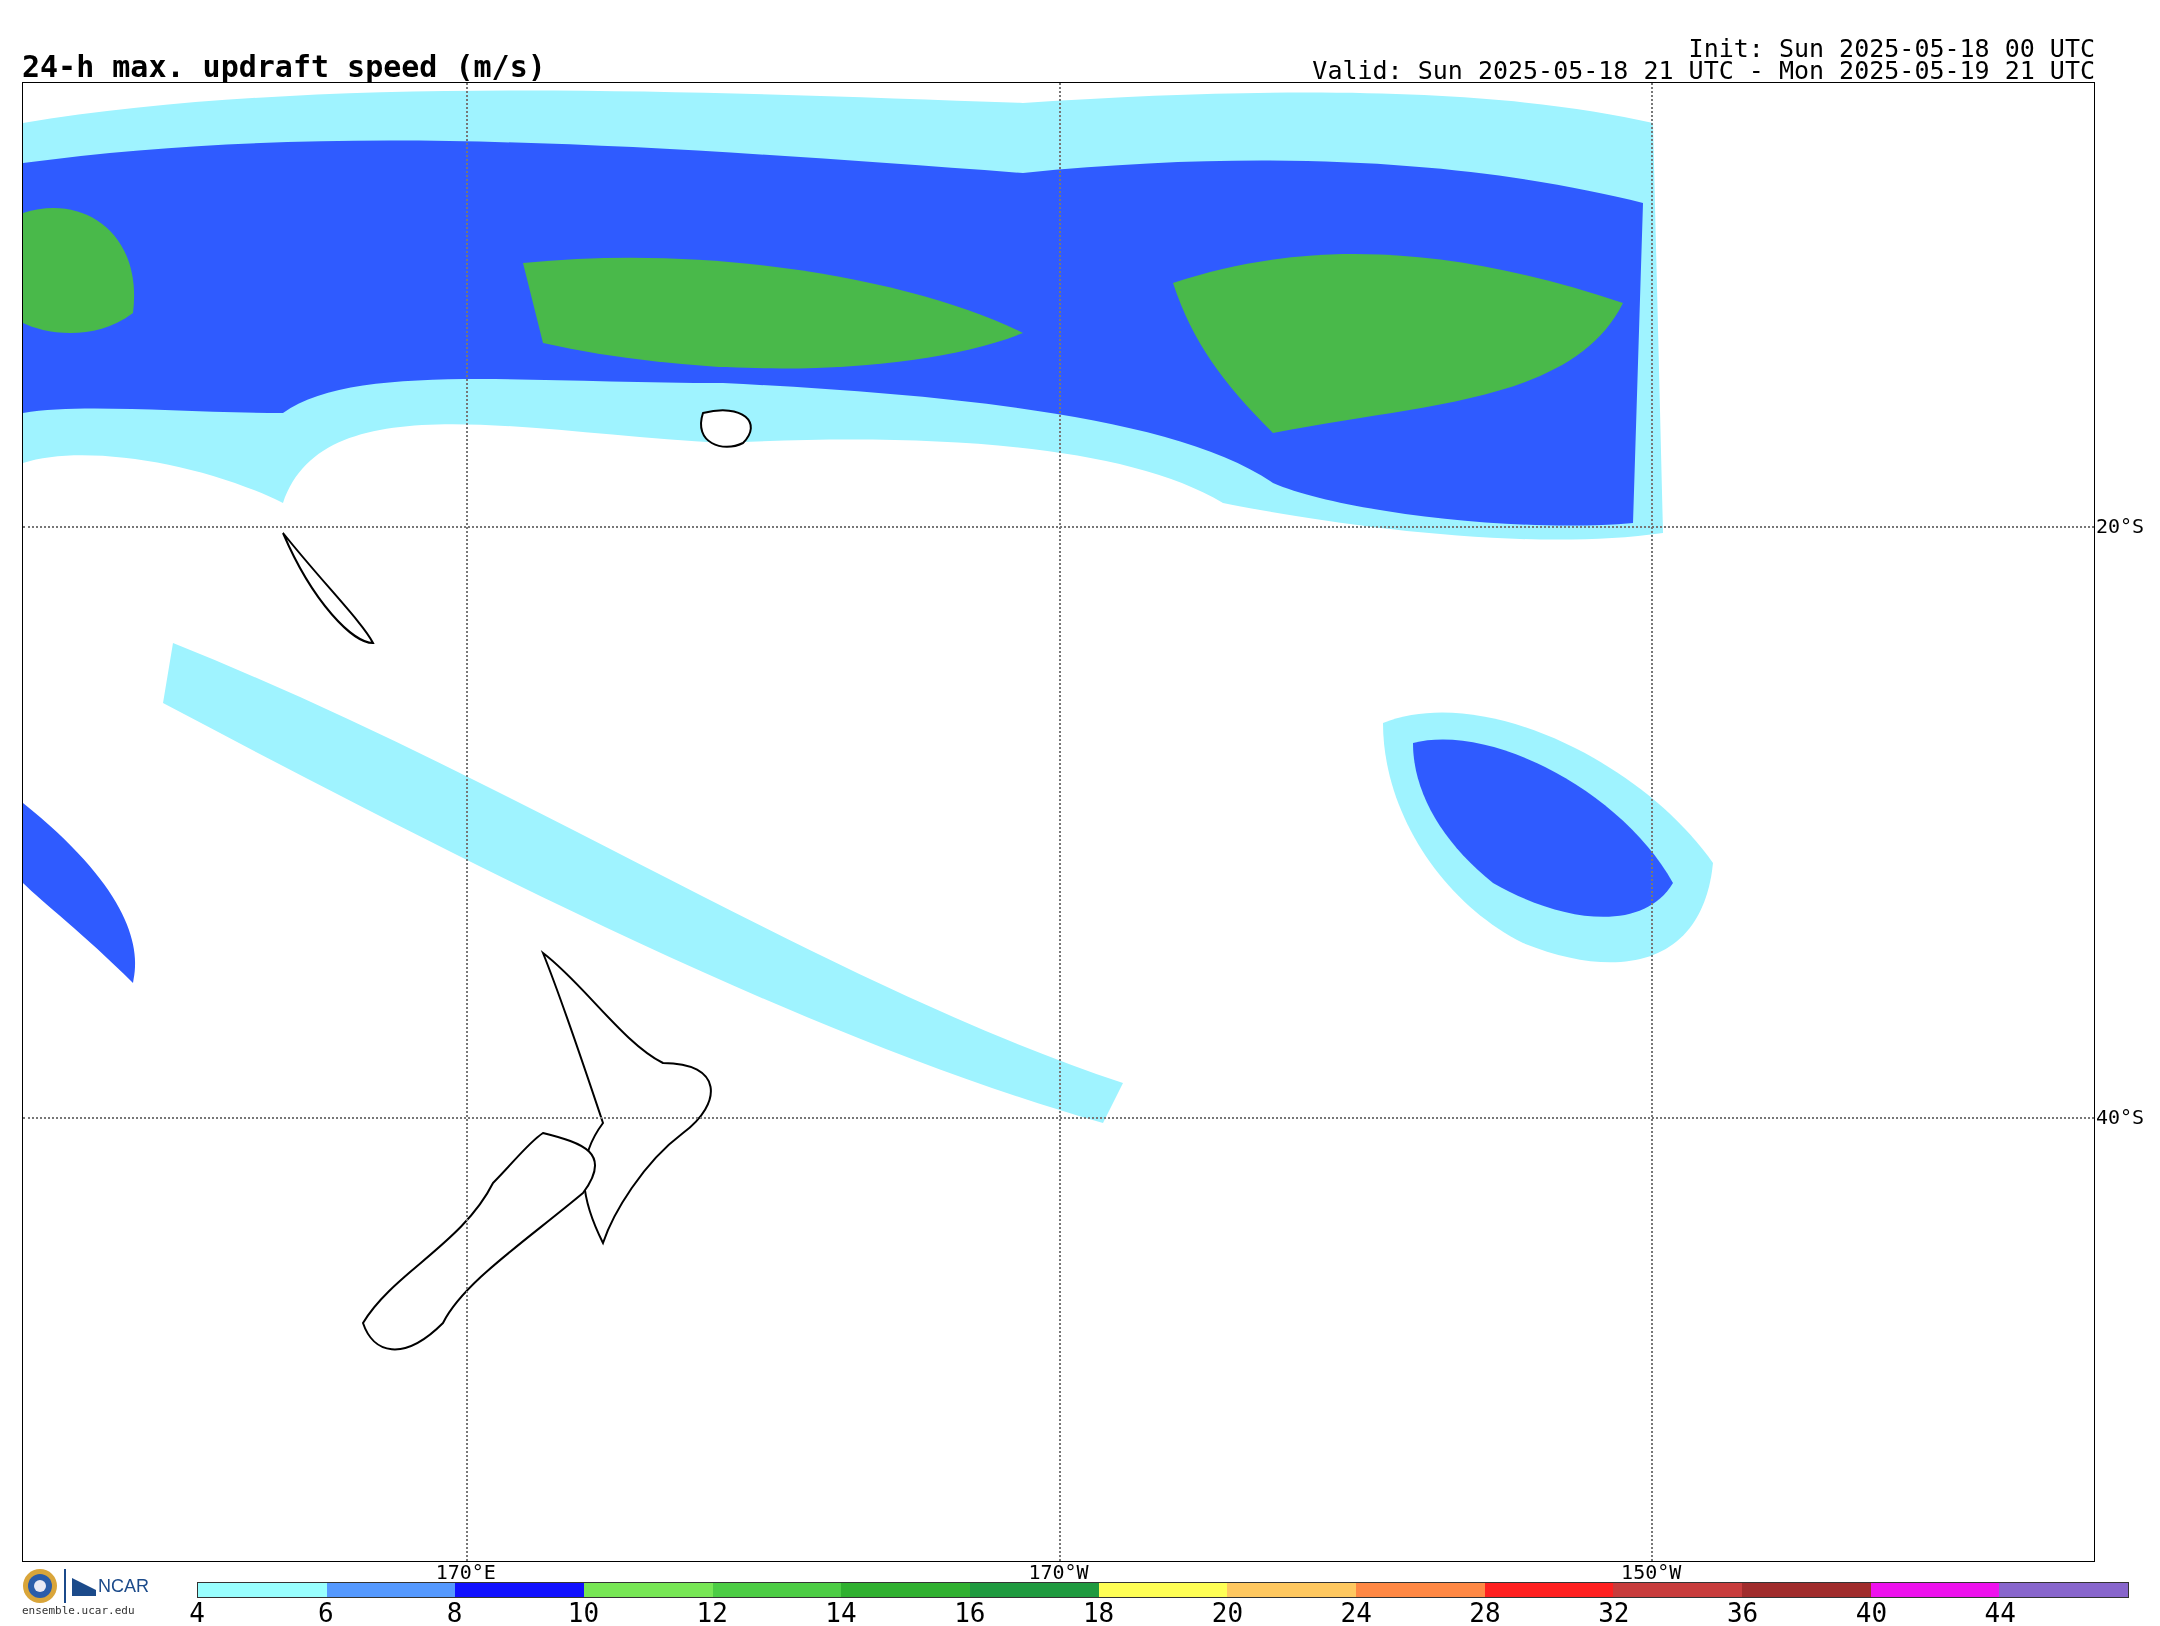 The height and width of the screenshot is (1626, 2160). What do you see at coordinates (970, 1613) in the screenshot?
I see `colorbar-tick-label: 16` at bounding box center [970, 1613].